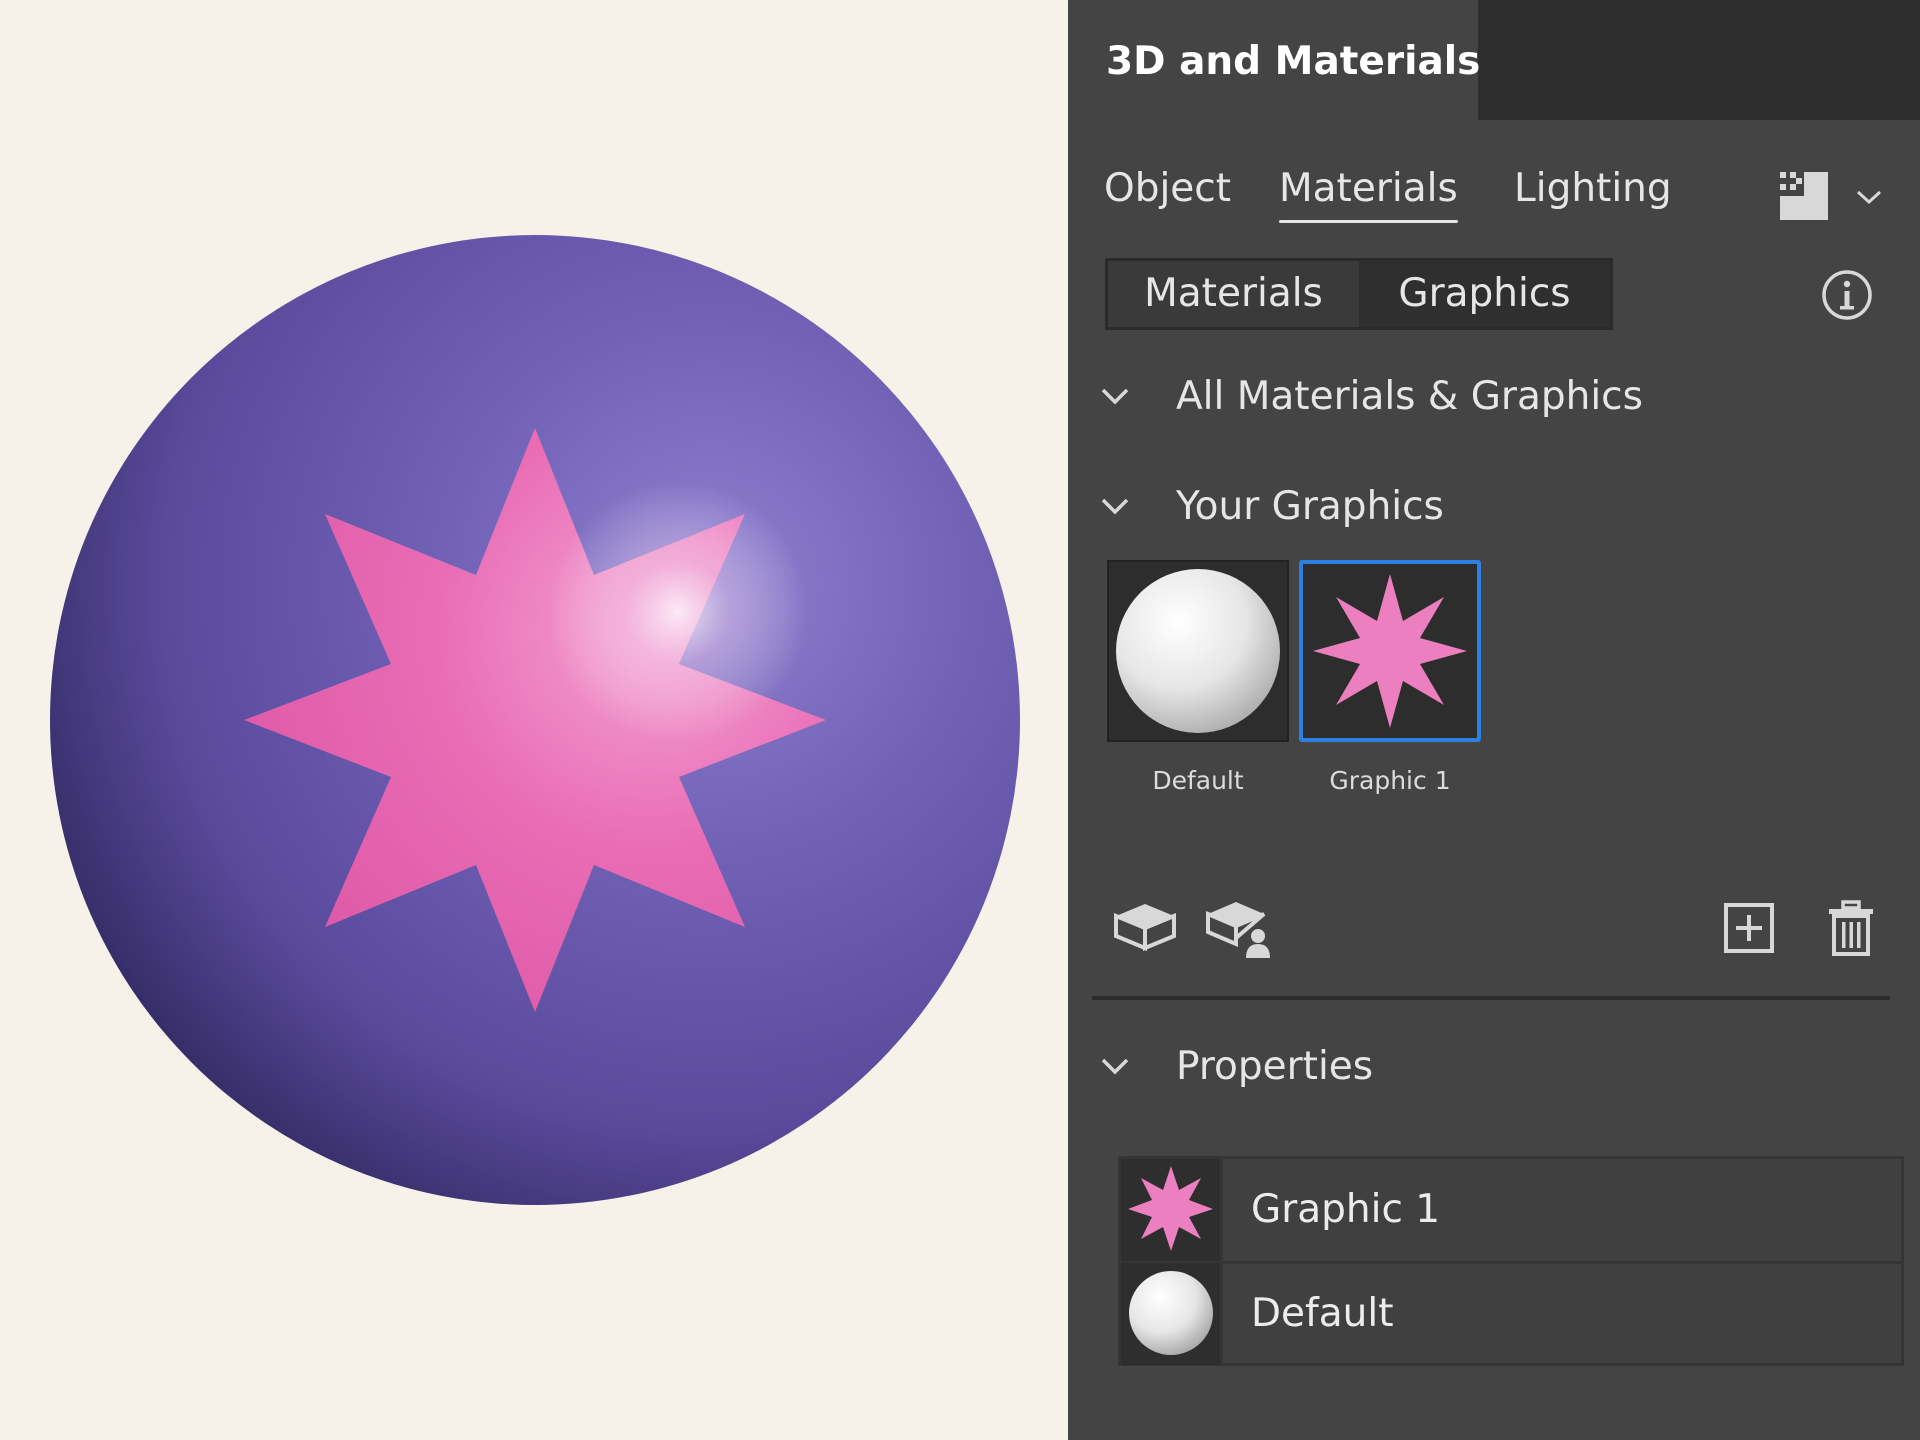 The image size is (1920, 1440). What do you see at coordinates (1310, 506) in the screenshot?
I see `section-label: Your Graphics` at bounding box center [1310, 506].